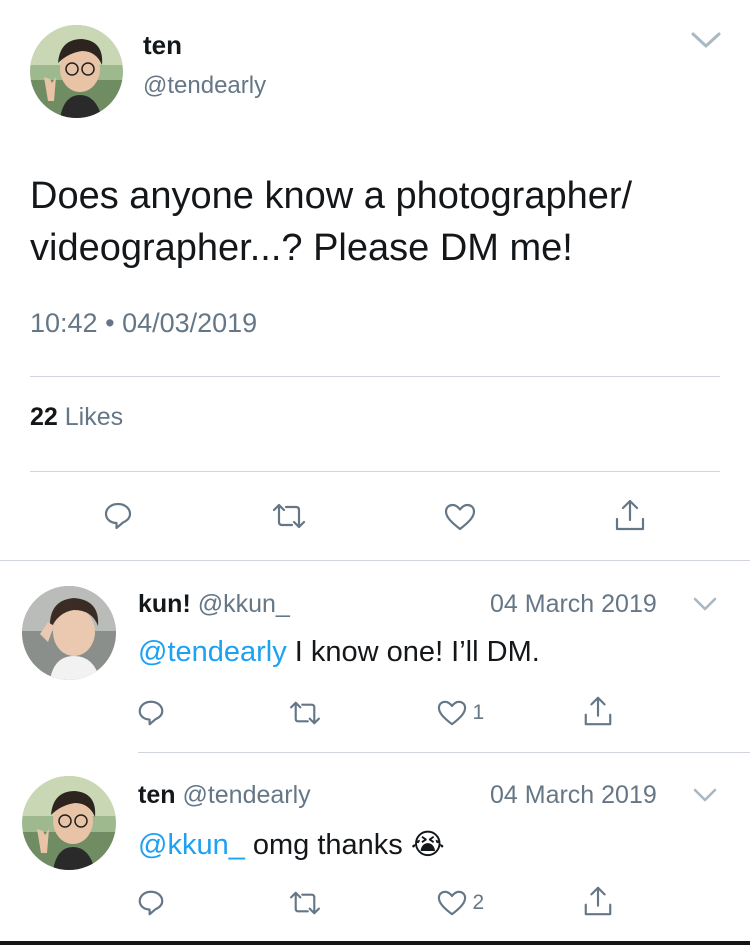 This screenshot has height=945, width=750. What do you see at coordinates (212, 652) in the screenshot?
I see `mention-link: @tendearly` at bounding box center [212, 652].